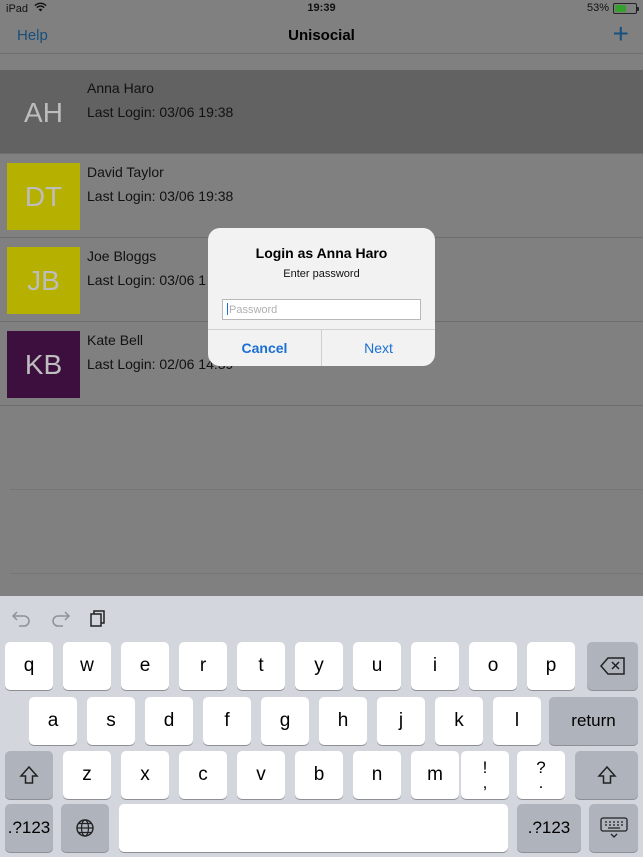 Image resolution: width=643 pixels, height=857 pixels. What do you see at coordinates (43, 364) in the screenshot?
I see `avatar: KB` at bounding box center [43, 364].